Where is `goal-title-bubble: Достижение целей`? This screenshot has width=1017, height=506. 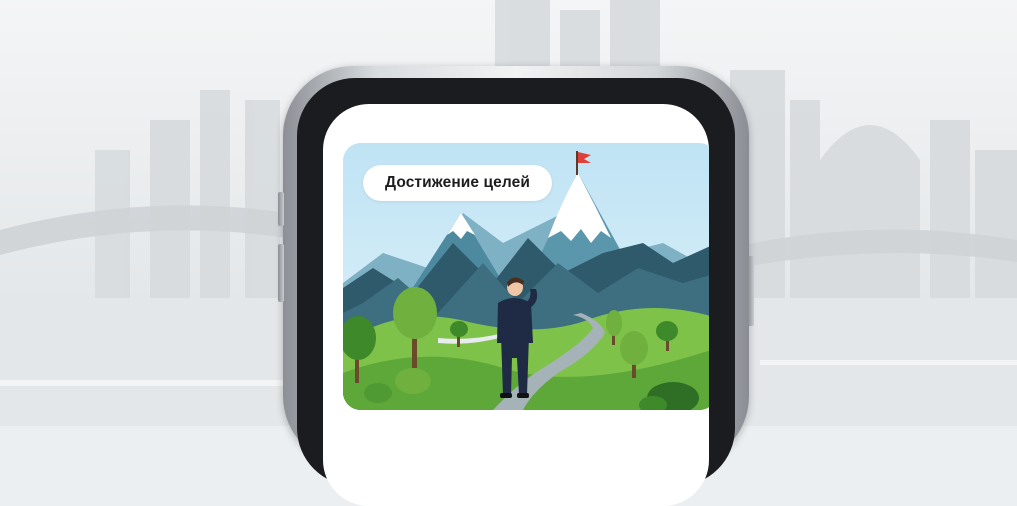
goal-title-bubble: Достижение целей is located at coordinates (457, 183).